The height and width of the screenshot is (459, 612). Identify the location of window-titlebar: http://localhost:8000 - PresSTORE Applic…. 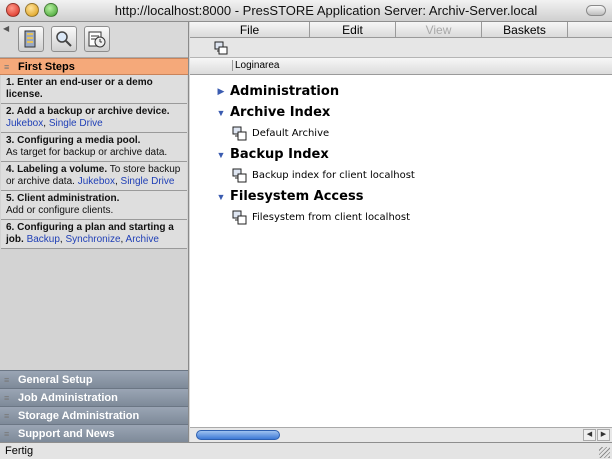
(306, 11).